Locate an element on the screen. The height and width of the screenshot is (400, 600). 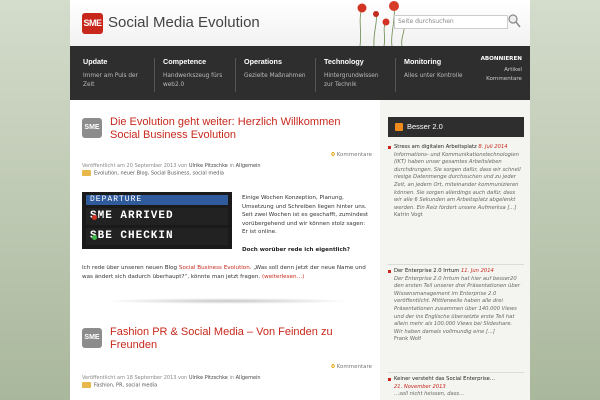
feed-item-date: 21. November 2013 is located at coordinates (420, 386).